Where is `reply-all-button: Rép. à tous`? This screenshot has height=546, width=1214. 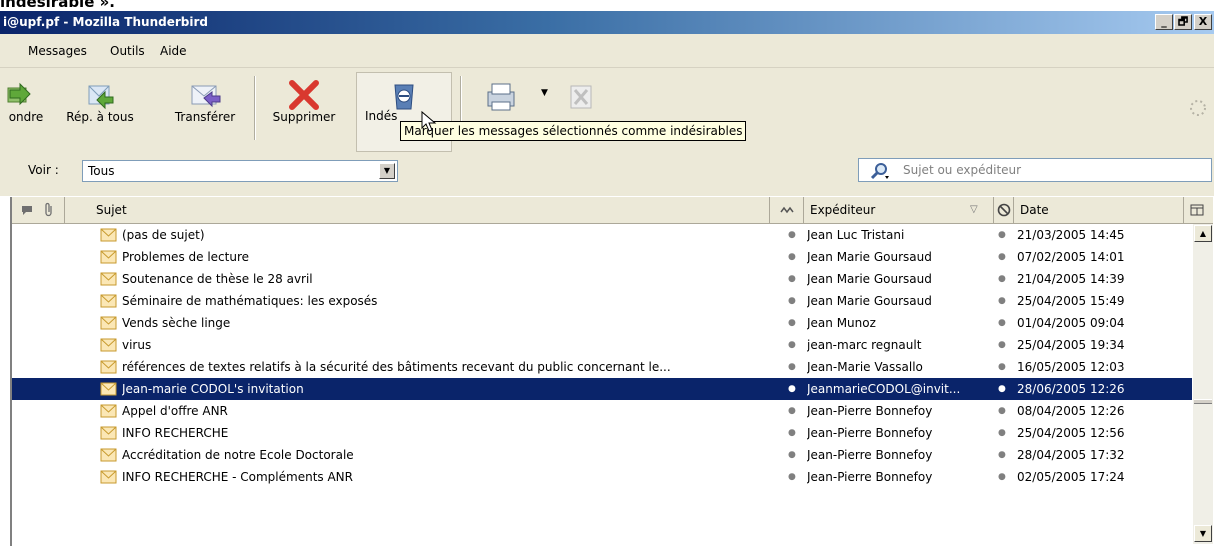 reply-all-button: Rép. à tous is located at coordinates (100, 112).